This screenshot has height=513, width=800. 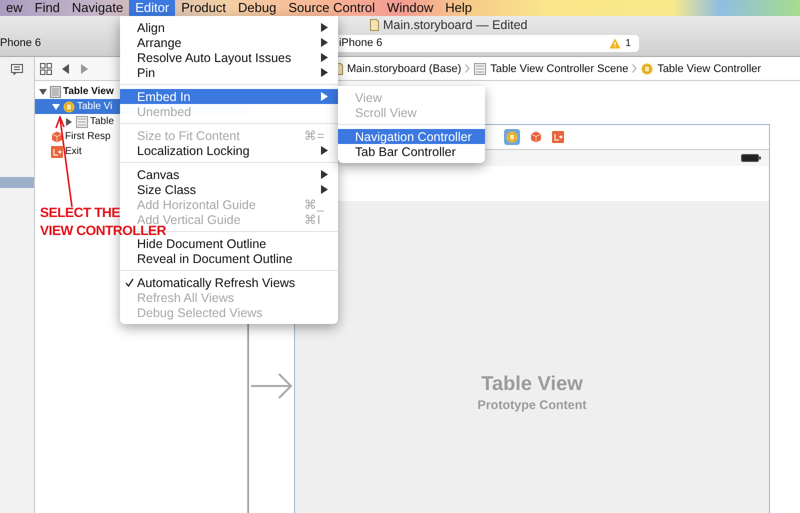 What do you see at coordinates (315, 204) in the screenshot?
I see `keyboard-shortcut: ⌘_` at bounding box center [315, 204].